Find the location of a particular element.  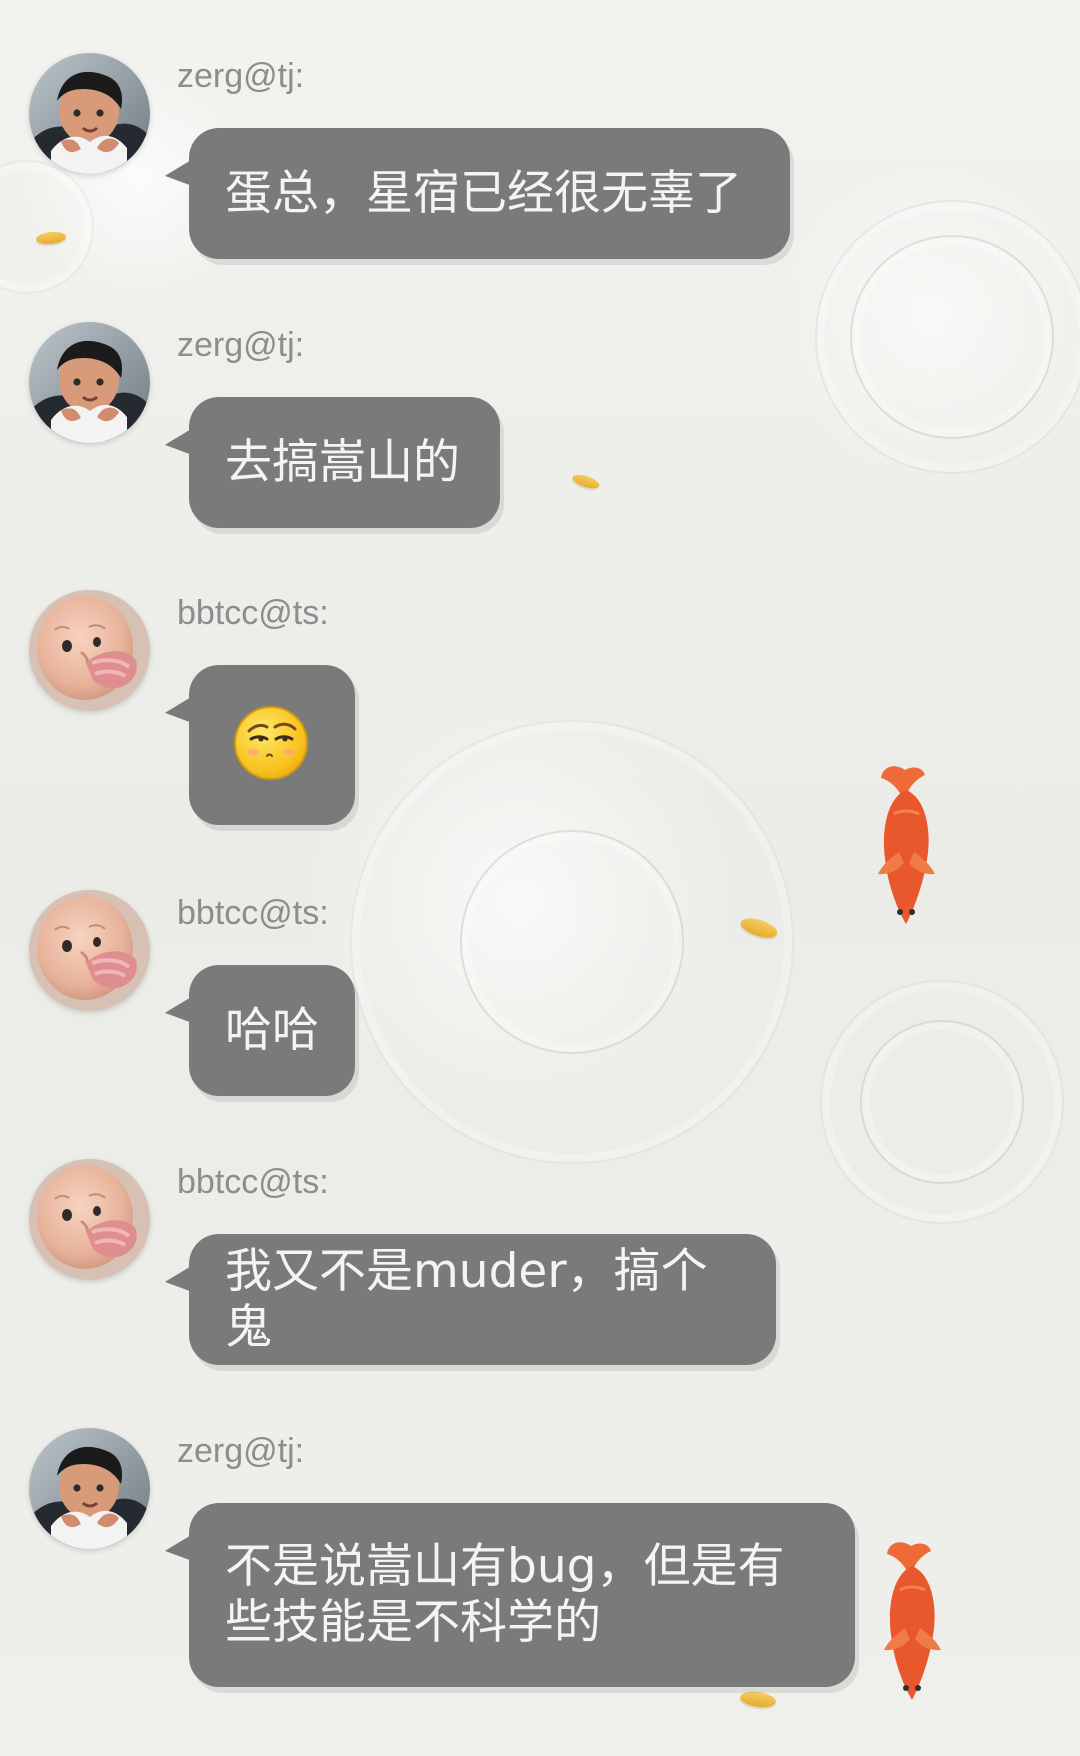

message-text: 不是说嵩山有bug，但是有些技能是不科学的 is located at coordinates (505, 1594).